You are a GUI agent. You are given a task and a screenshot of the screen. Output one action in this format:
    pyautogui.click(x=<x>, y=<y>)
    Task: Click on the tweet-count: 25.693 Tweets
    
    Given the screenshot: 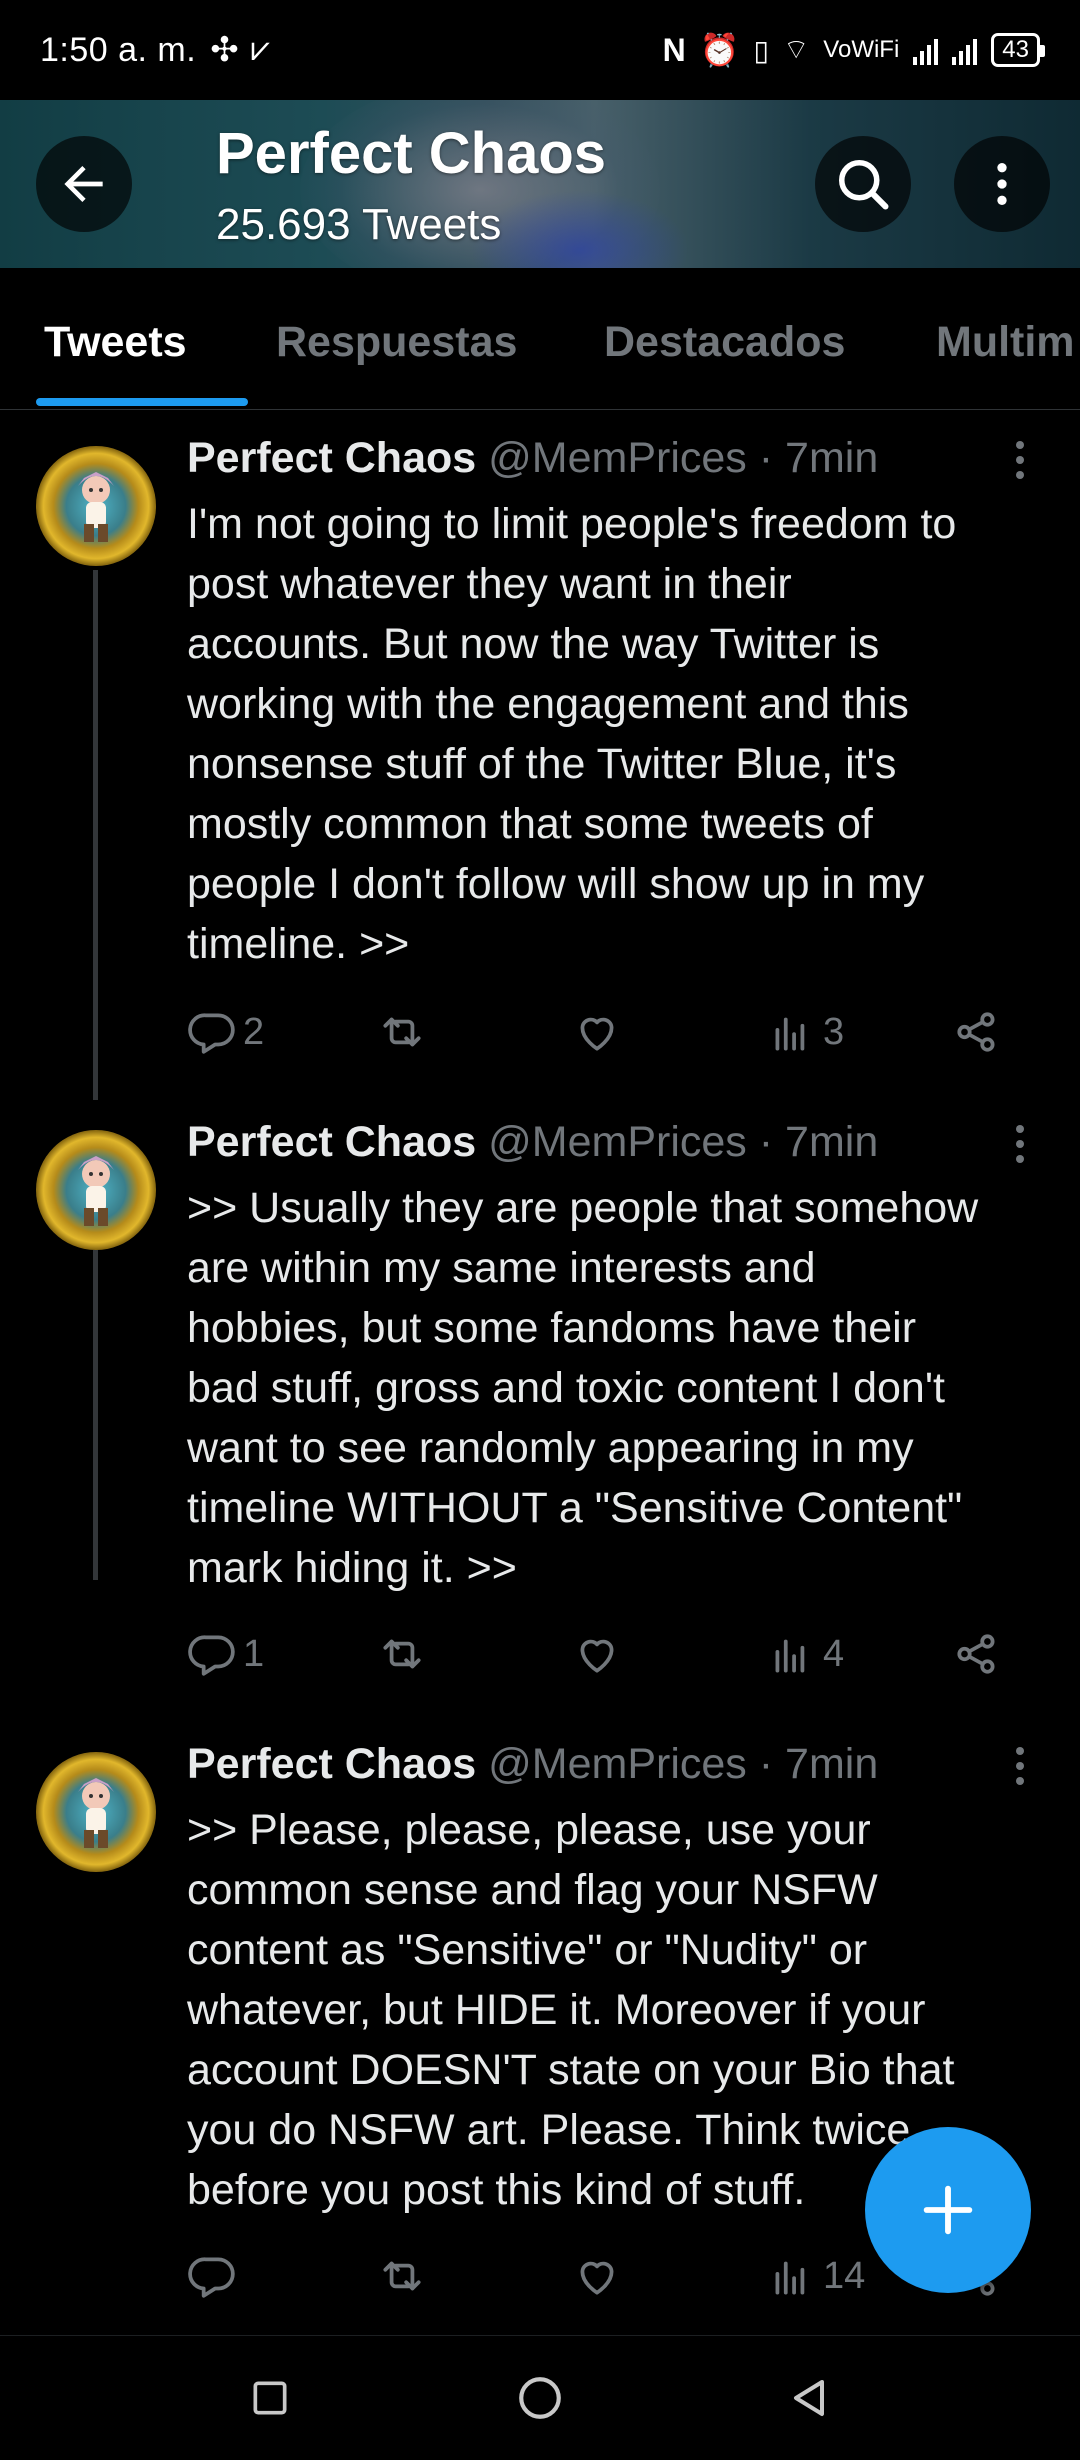 What is the action you would take?
    pyautogui.click(x=359, y=224)
    